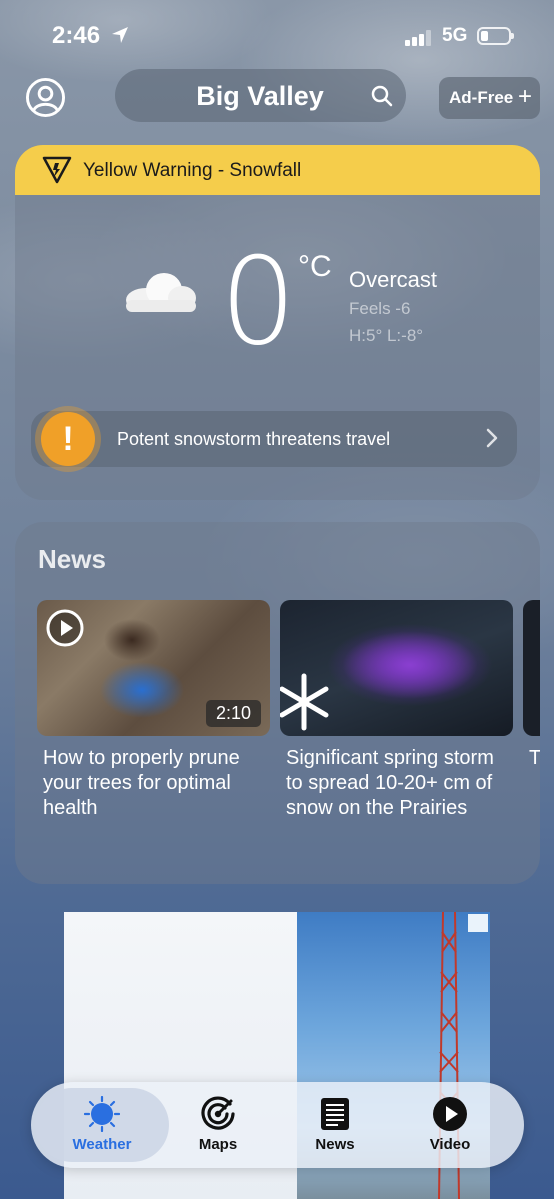  I want to click on tab-video: Video, so click(450, 1124).